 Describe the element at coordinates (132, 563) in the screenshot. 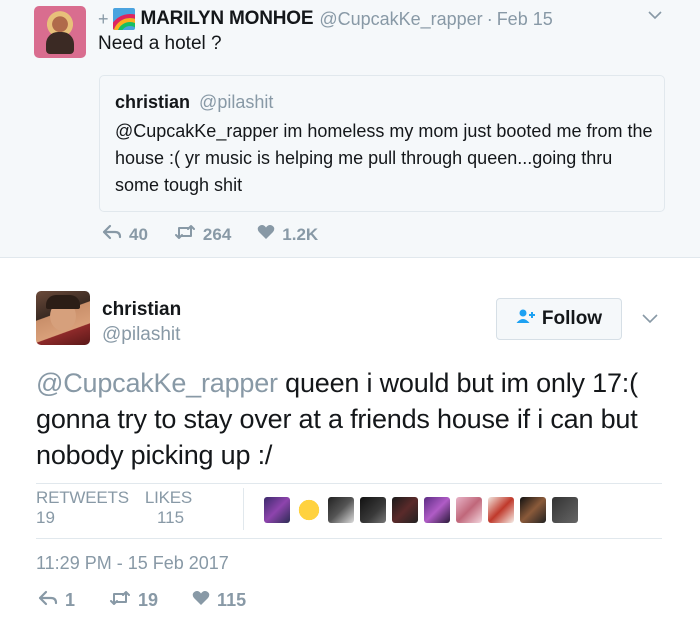

I see `tweet-timestamp: 11:29 PM - 15 Feb 2017` at that location.